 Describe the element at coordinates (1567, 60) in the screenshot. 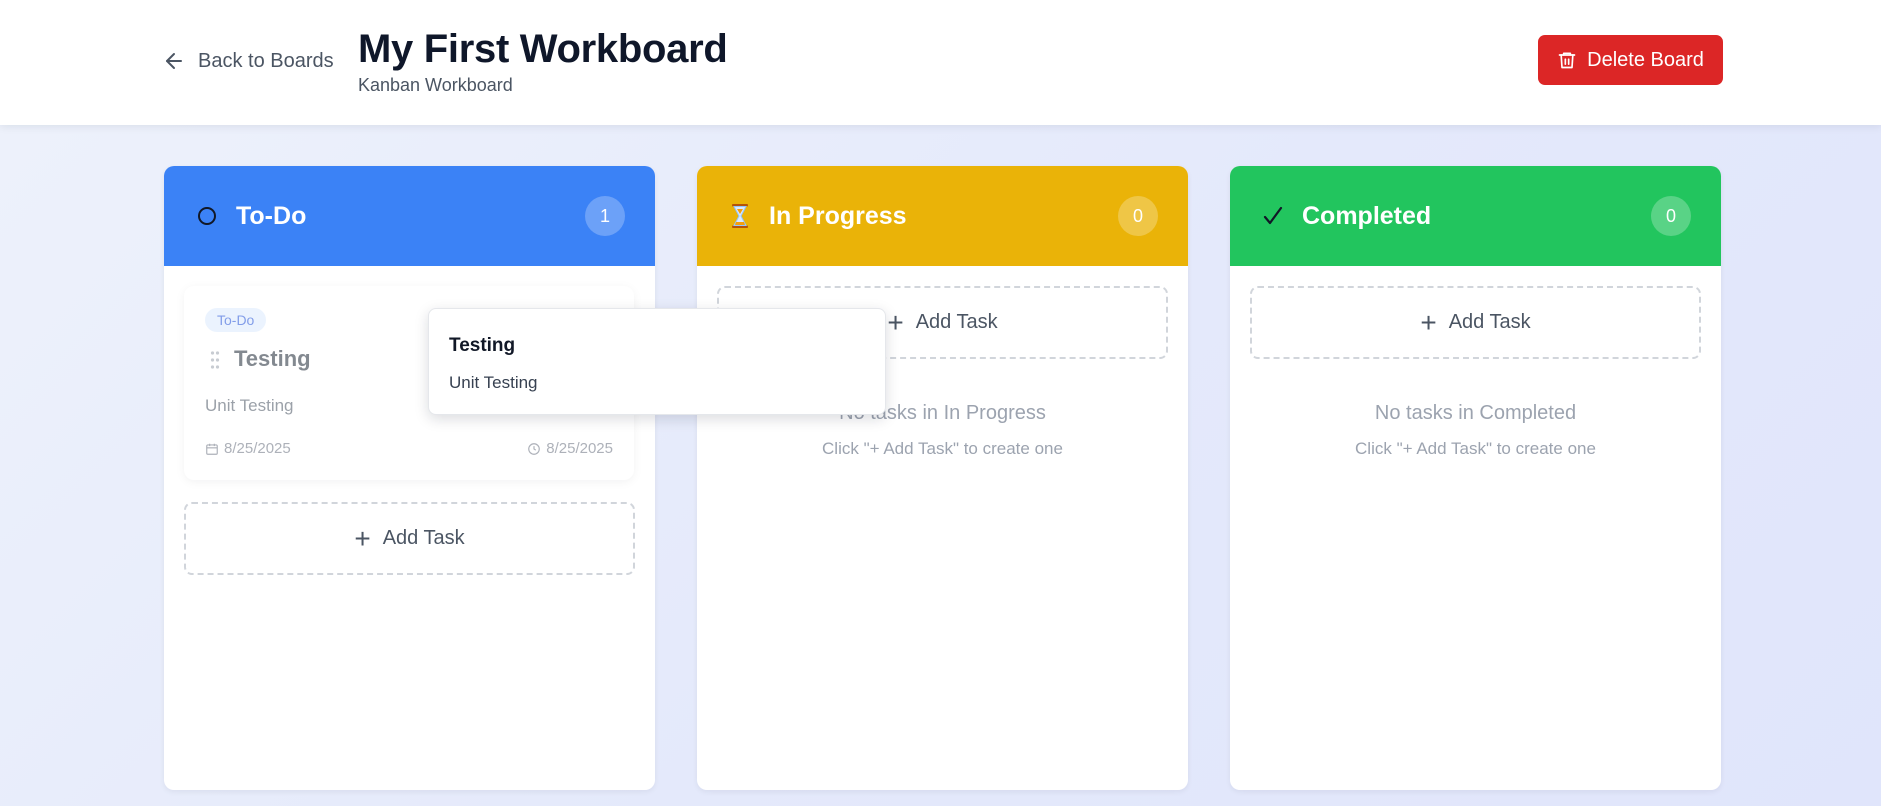

I see `trash-icon` at that location.